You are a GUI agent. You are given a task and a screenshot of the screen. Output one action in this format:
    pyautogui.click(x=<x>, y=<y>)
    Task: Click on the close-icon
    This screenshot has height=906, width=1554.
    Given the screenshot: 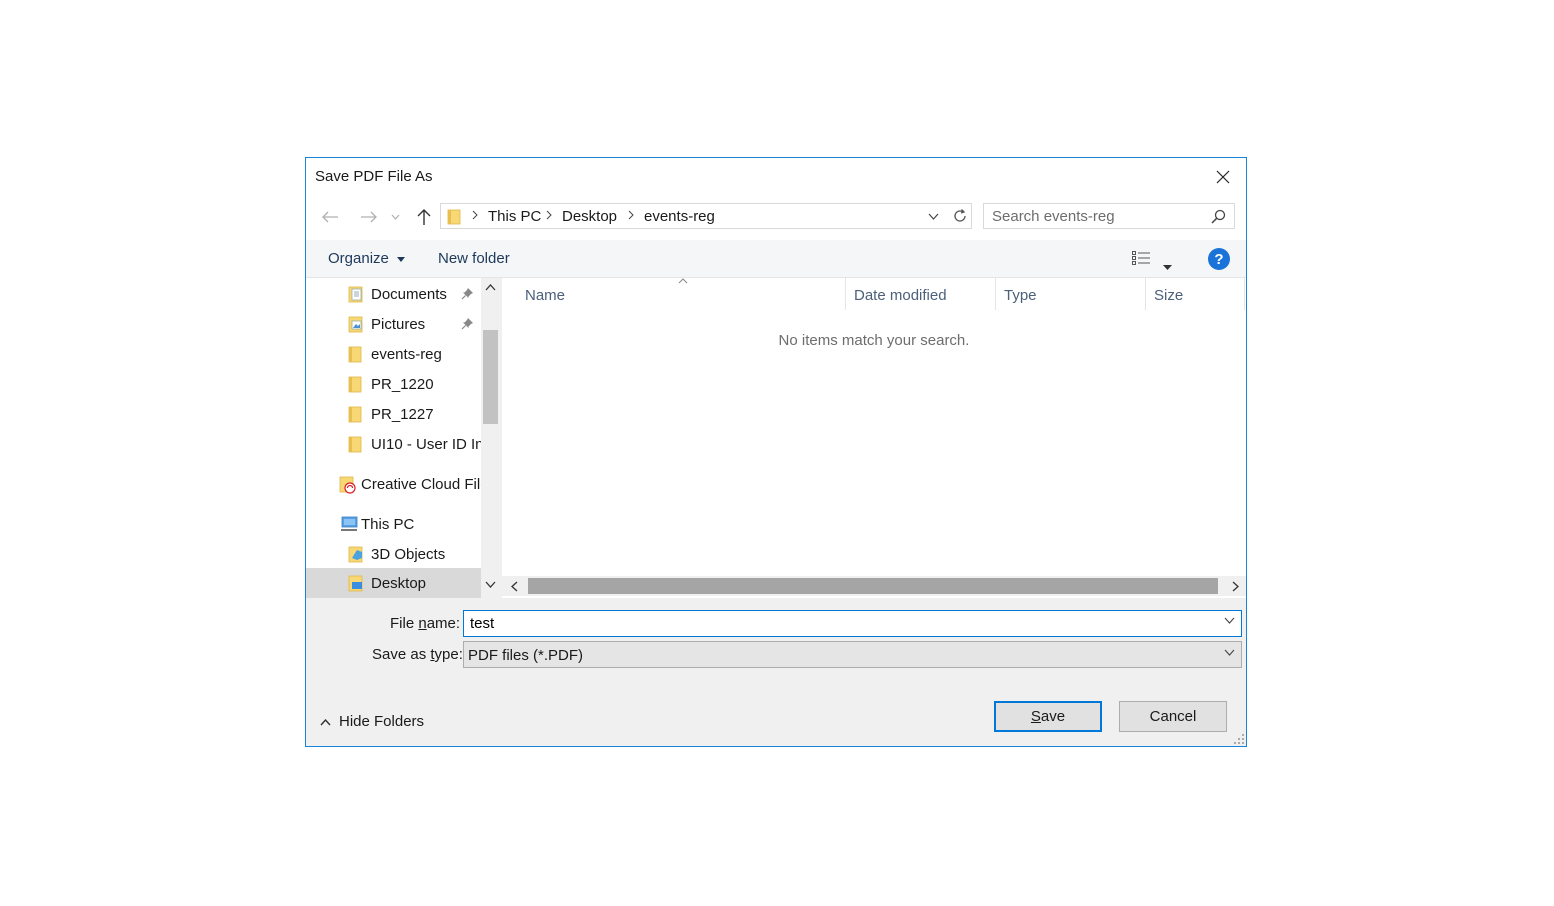 What is the action you would take?
    pyautogui.click(x=1223, y=177)
    